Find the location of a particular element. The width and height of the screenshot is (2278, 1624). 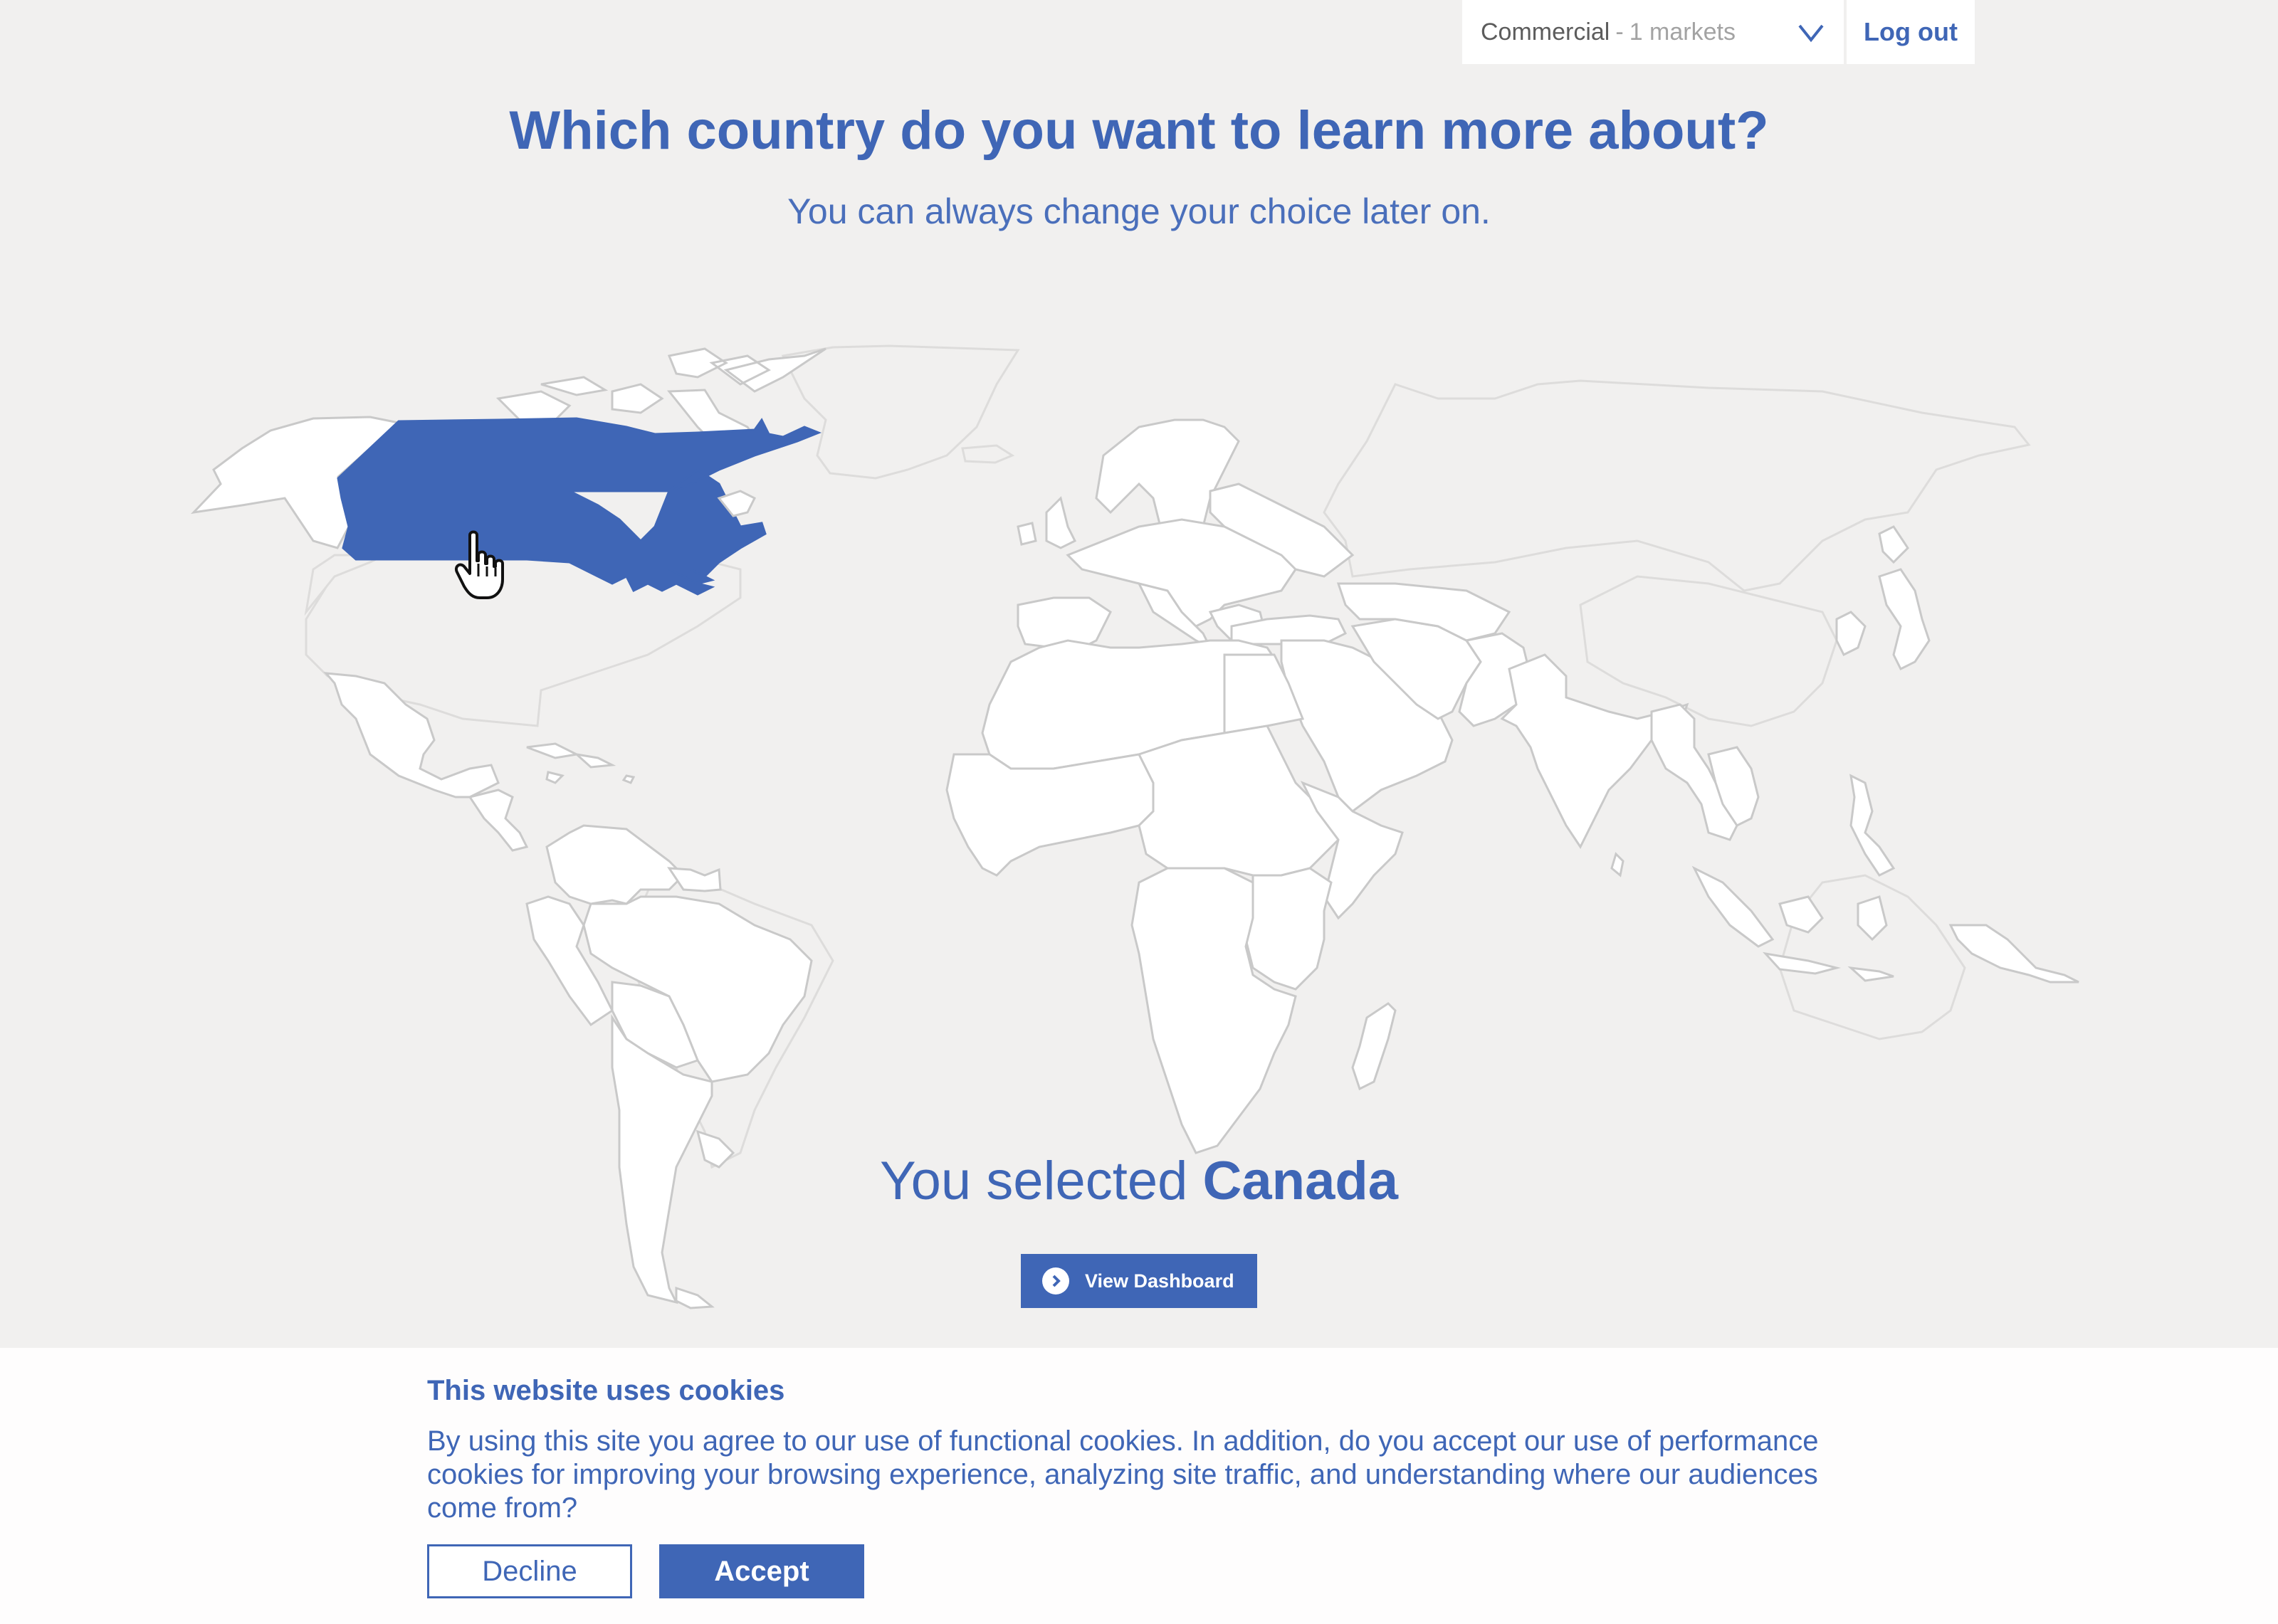

market-dropdown: Commercial - 1 markets is located at coordinates (1653, 32).